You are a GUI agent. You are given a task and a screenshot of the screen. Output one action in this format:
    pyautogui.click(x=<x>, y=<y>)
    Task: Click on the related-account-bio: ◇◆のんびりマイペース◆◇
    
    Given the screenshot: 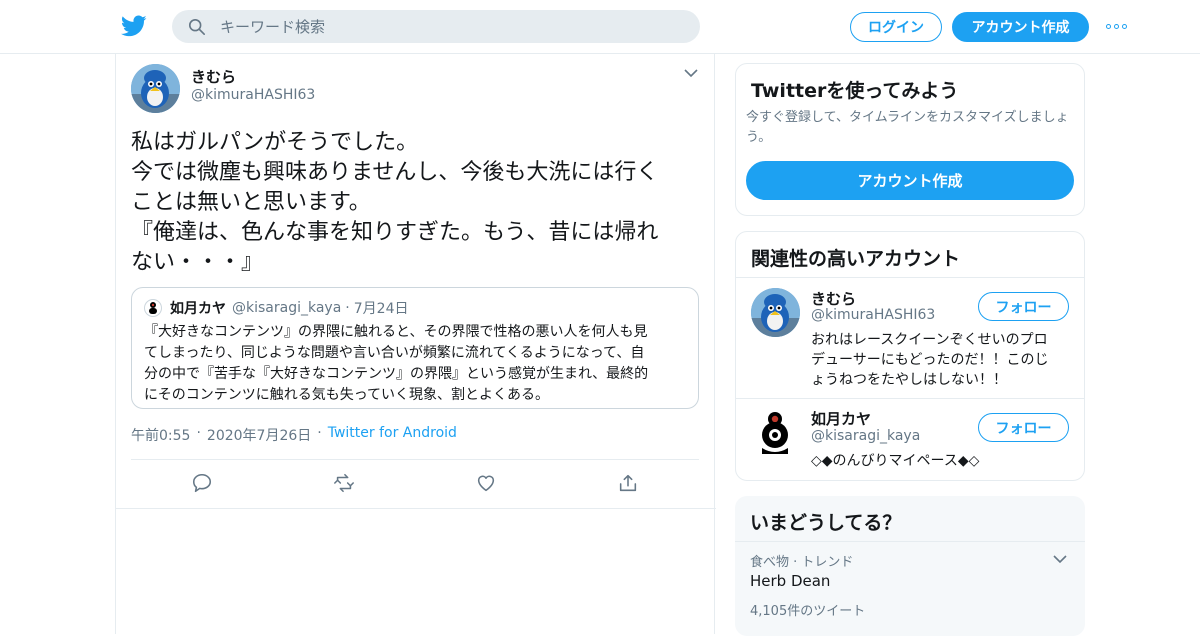 What is the action you would take?
    pyautogui.click(x=895, y=461)
    